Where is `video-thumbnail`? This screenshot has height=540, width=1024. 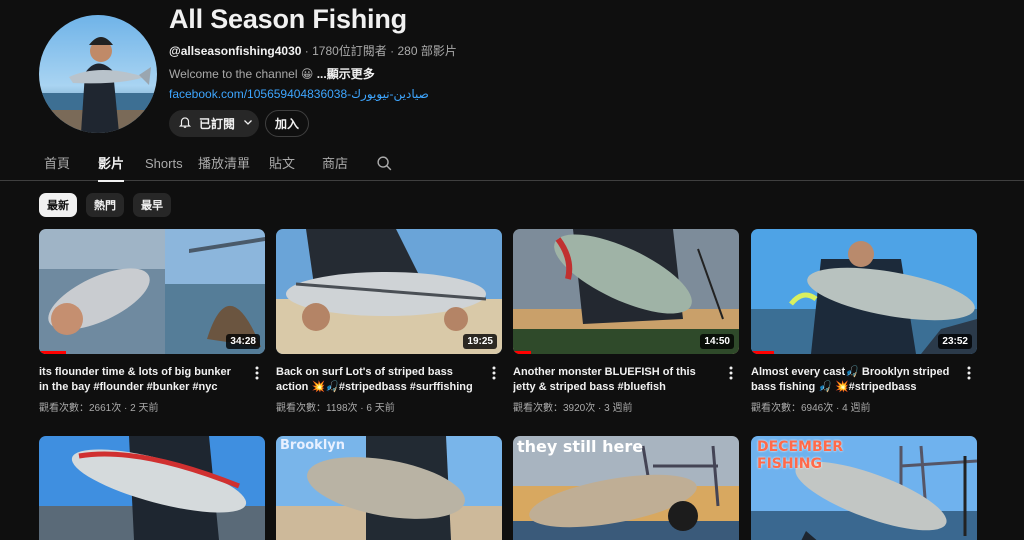
video-thumbnail is located at coordinates (152, 488).